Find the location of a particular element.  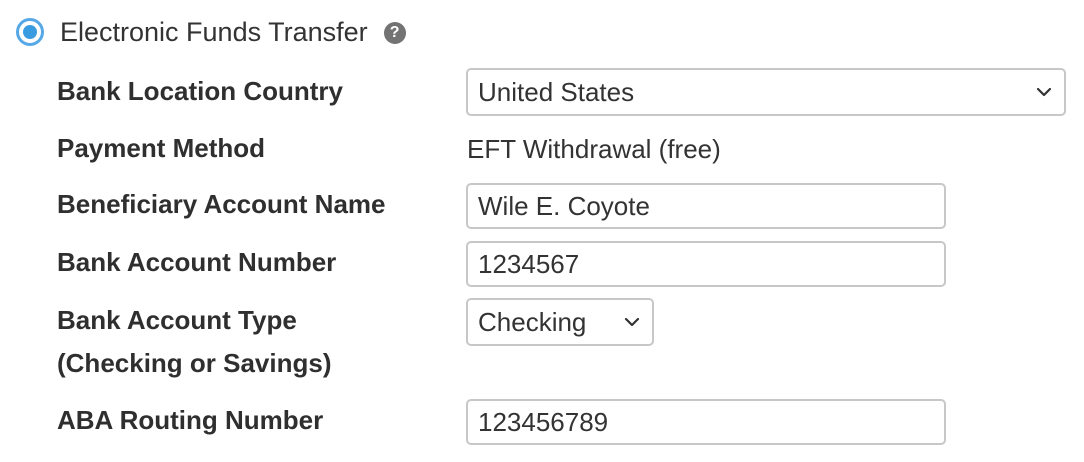

bank-location-country-label: Bank Location Country is located at coordinates (200, 91).